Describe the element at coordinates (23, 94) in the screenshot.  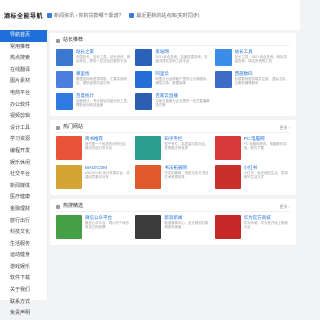
I see `sidebar-item: 电商平台` at that location.